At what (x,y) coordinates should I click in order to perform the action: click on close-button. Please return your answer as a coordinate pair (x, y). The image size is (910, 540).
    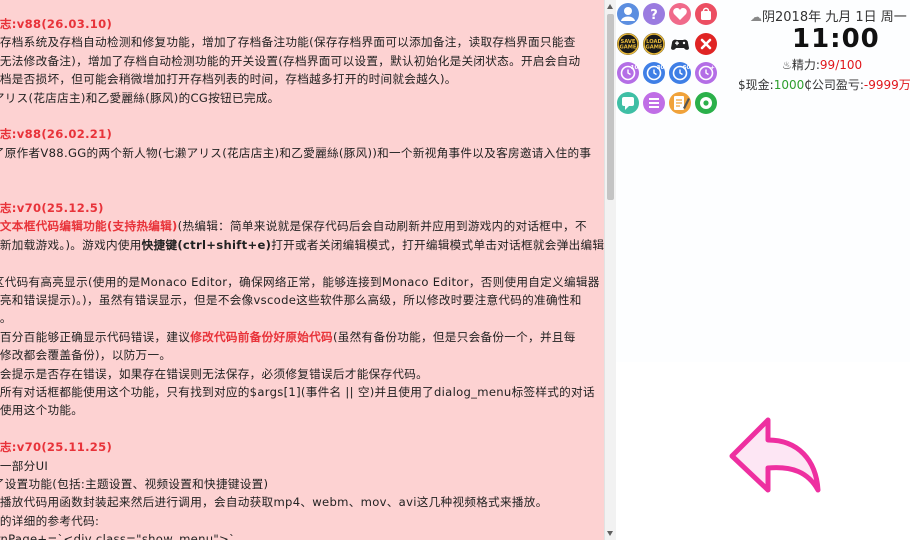
    Looking at the image, I should click on (706, 43).